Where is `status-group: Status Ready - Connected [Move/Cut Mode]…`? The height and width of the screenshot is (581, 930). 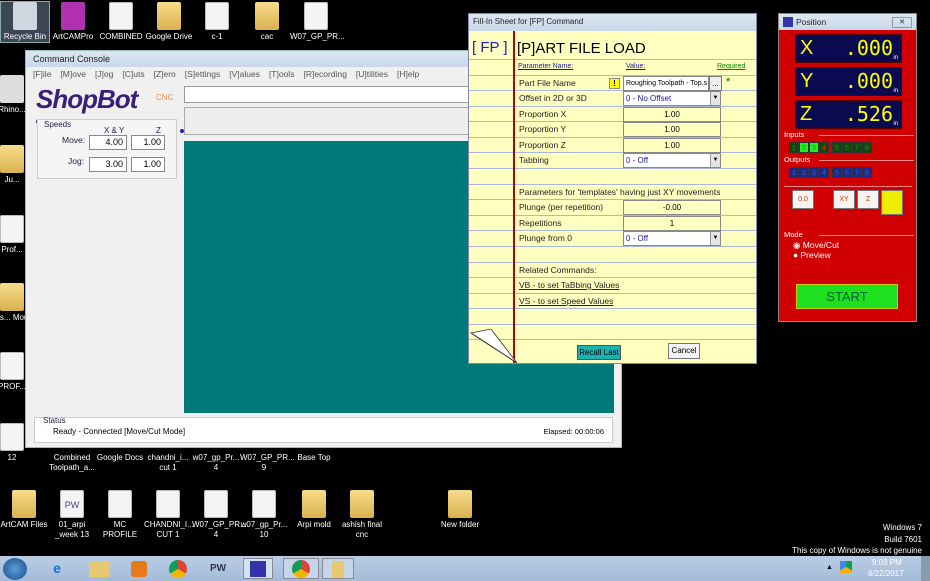
status-group: Status Ready - Connected [Move/Cut Mode]… is located at coordinates (323, 429).